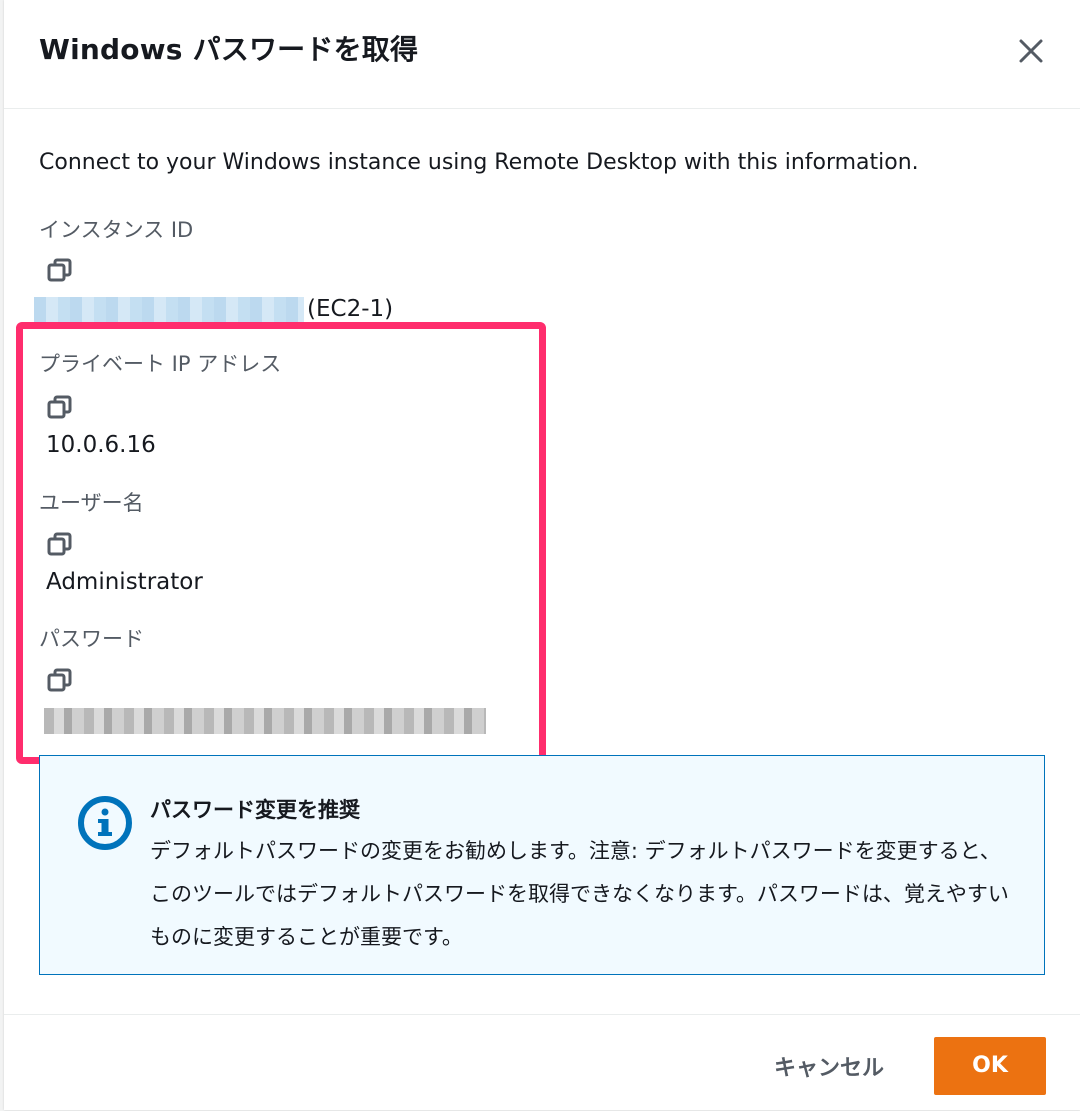  Describe the element at coordinates (169, 310) in the screenshot. I see `instance-id-value-masked` at that location.